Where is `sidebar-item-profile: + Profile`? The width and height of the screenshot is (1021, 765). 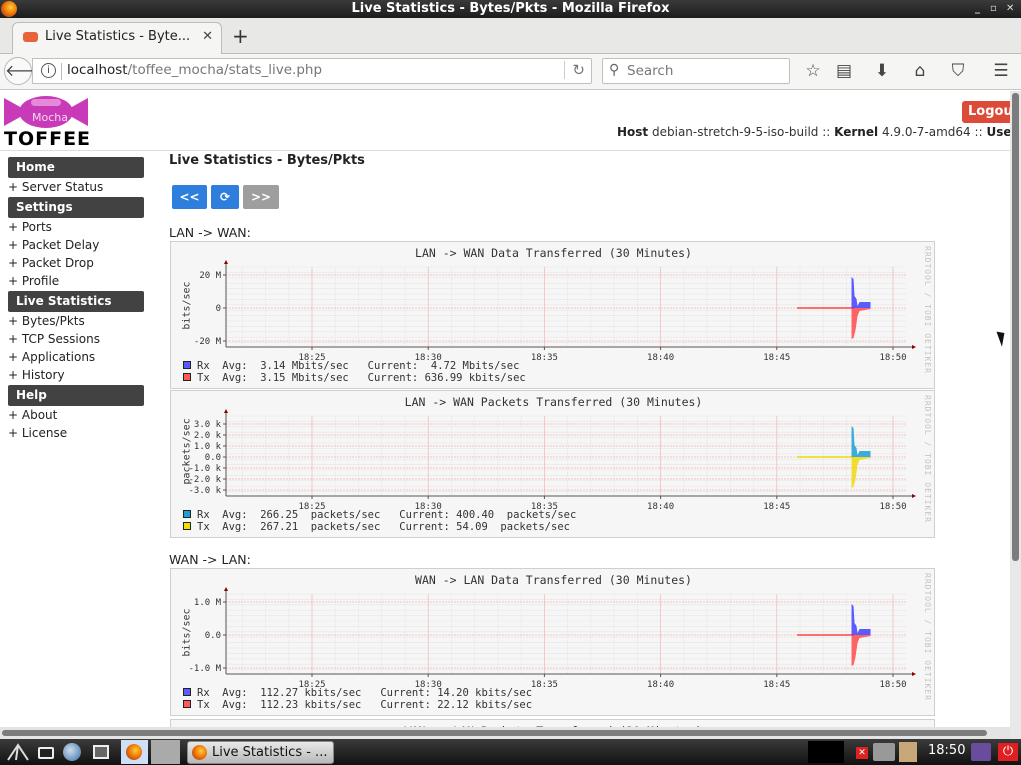 sidebar-item-profile: + Profile is located at coordinates (76, 281).